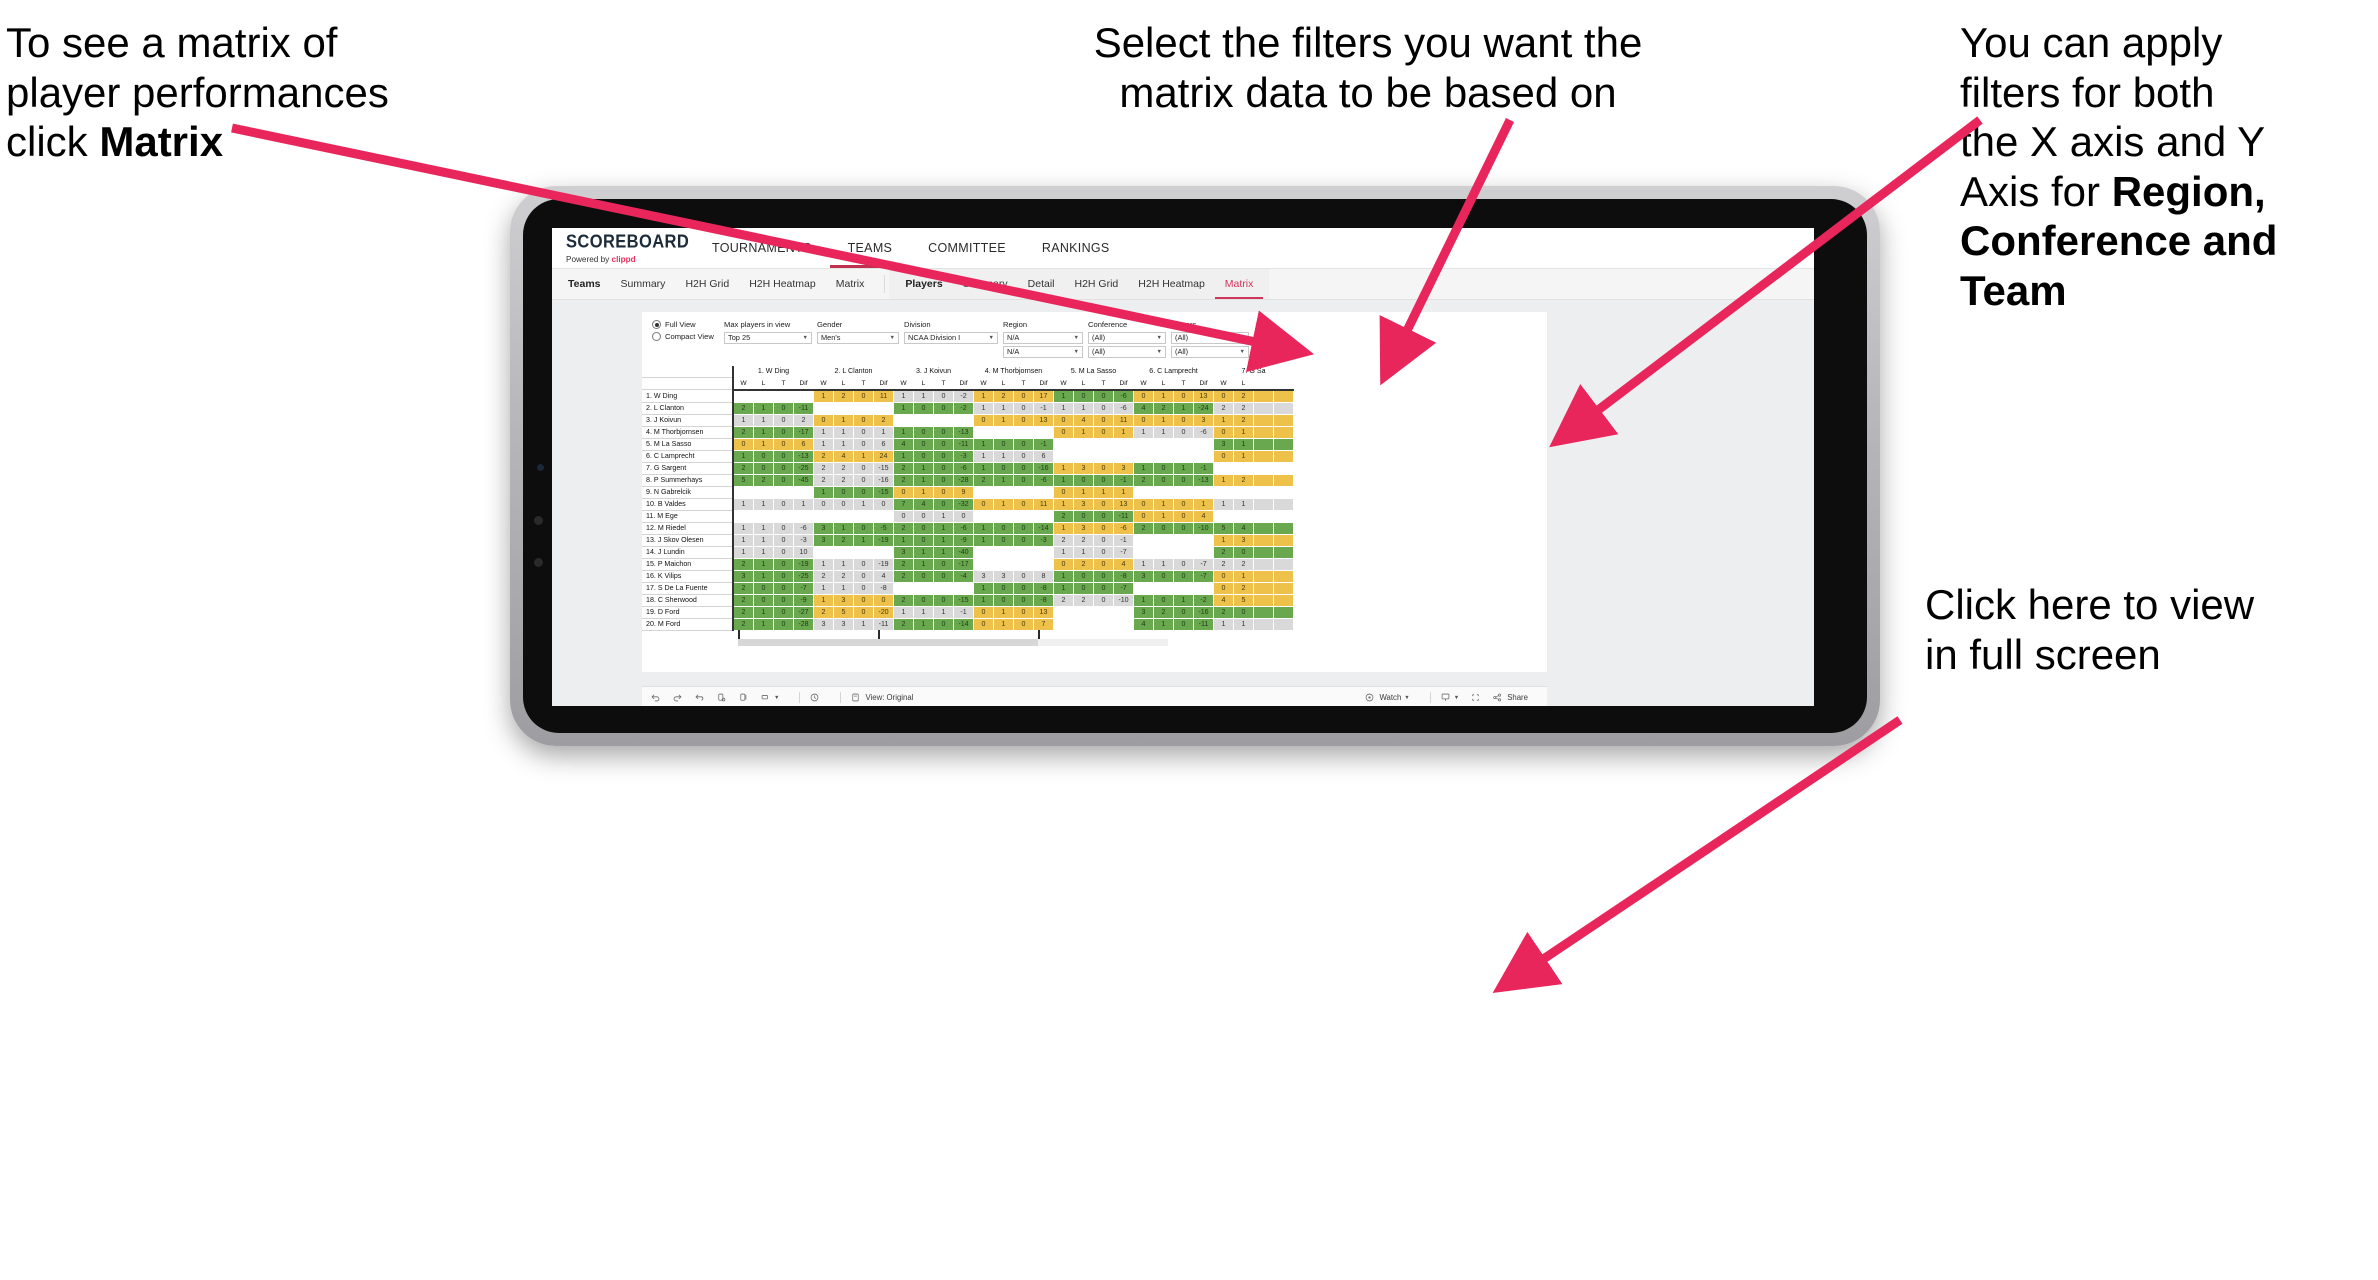  Describe the element at coordinates (803, 408) in the screenshot. I see `matrix-cell: -11` at that location.